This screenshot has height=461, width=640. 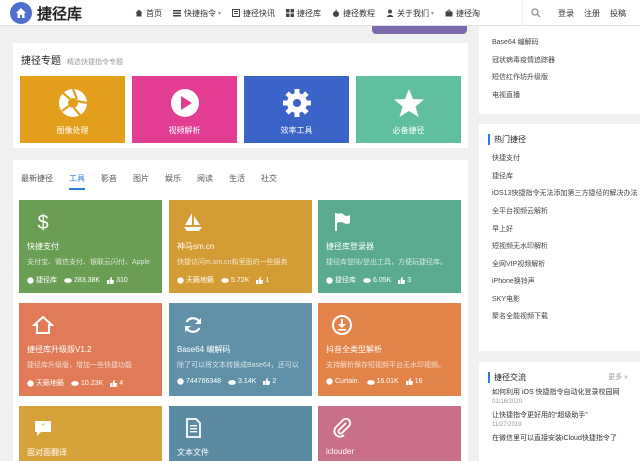 I want to click on topic-label: 视频解析, so click(x=184, y=130).